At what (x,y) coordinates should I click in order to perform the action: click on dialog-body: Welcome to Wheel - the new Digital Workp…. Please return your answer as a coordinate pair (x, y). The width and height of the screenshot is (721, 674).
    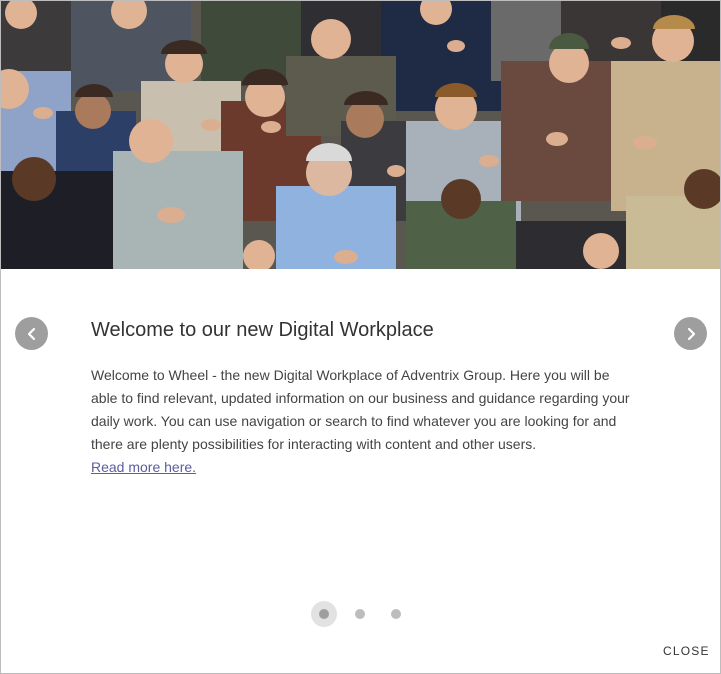
    Looking at the image, I should click on (361, 421).